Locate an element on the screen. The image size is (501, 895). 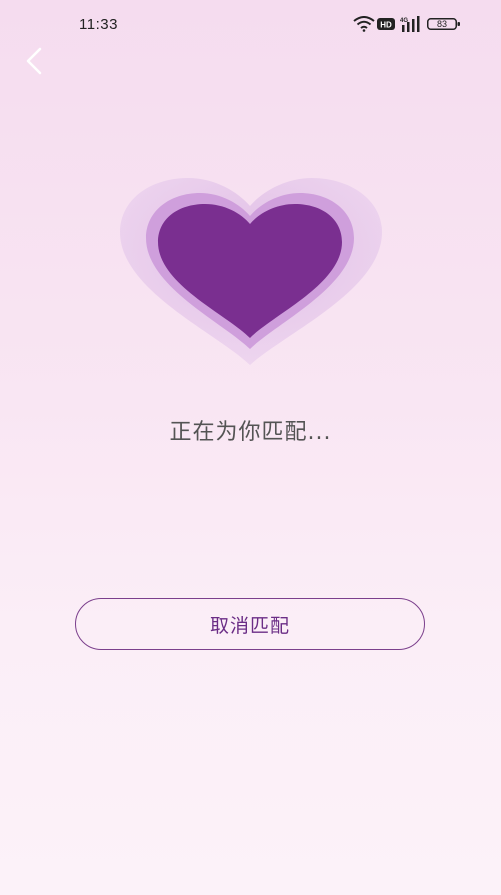
chevron-left-icon is located at coordinates (34, 61).